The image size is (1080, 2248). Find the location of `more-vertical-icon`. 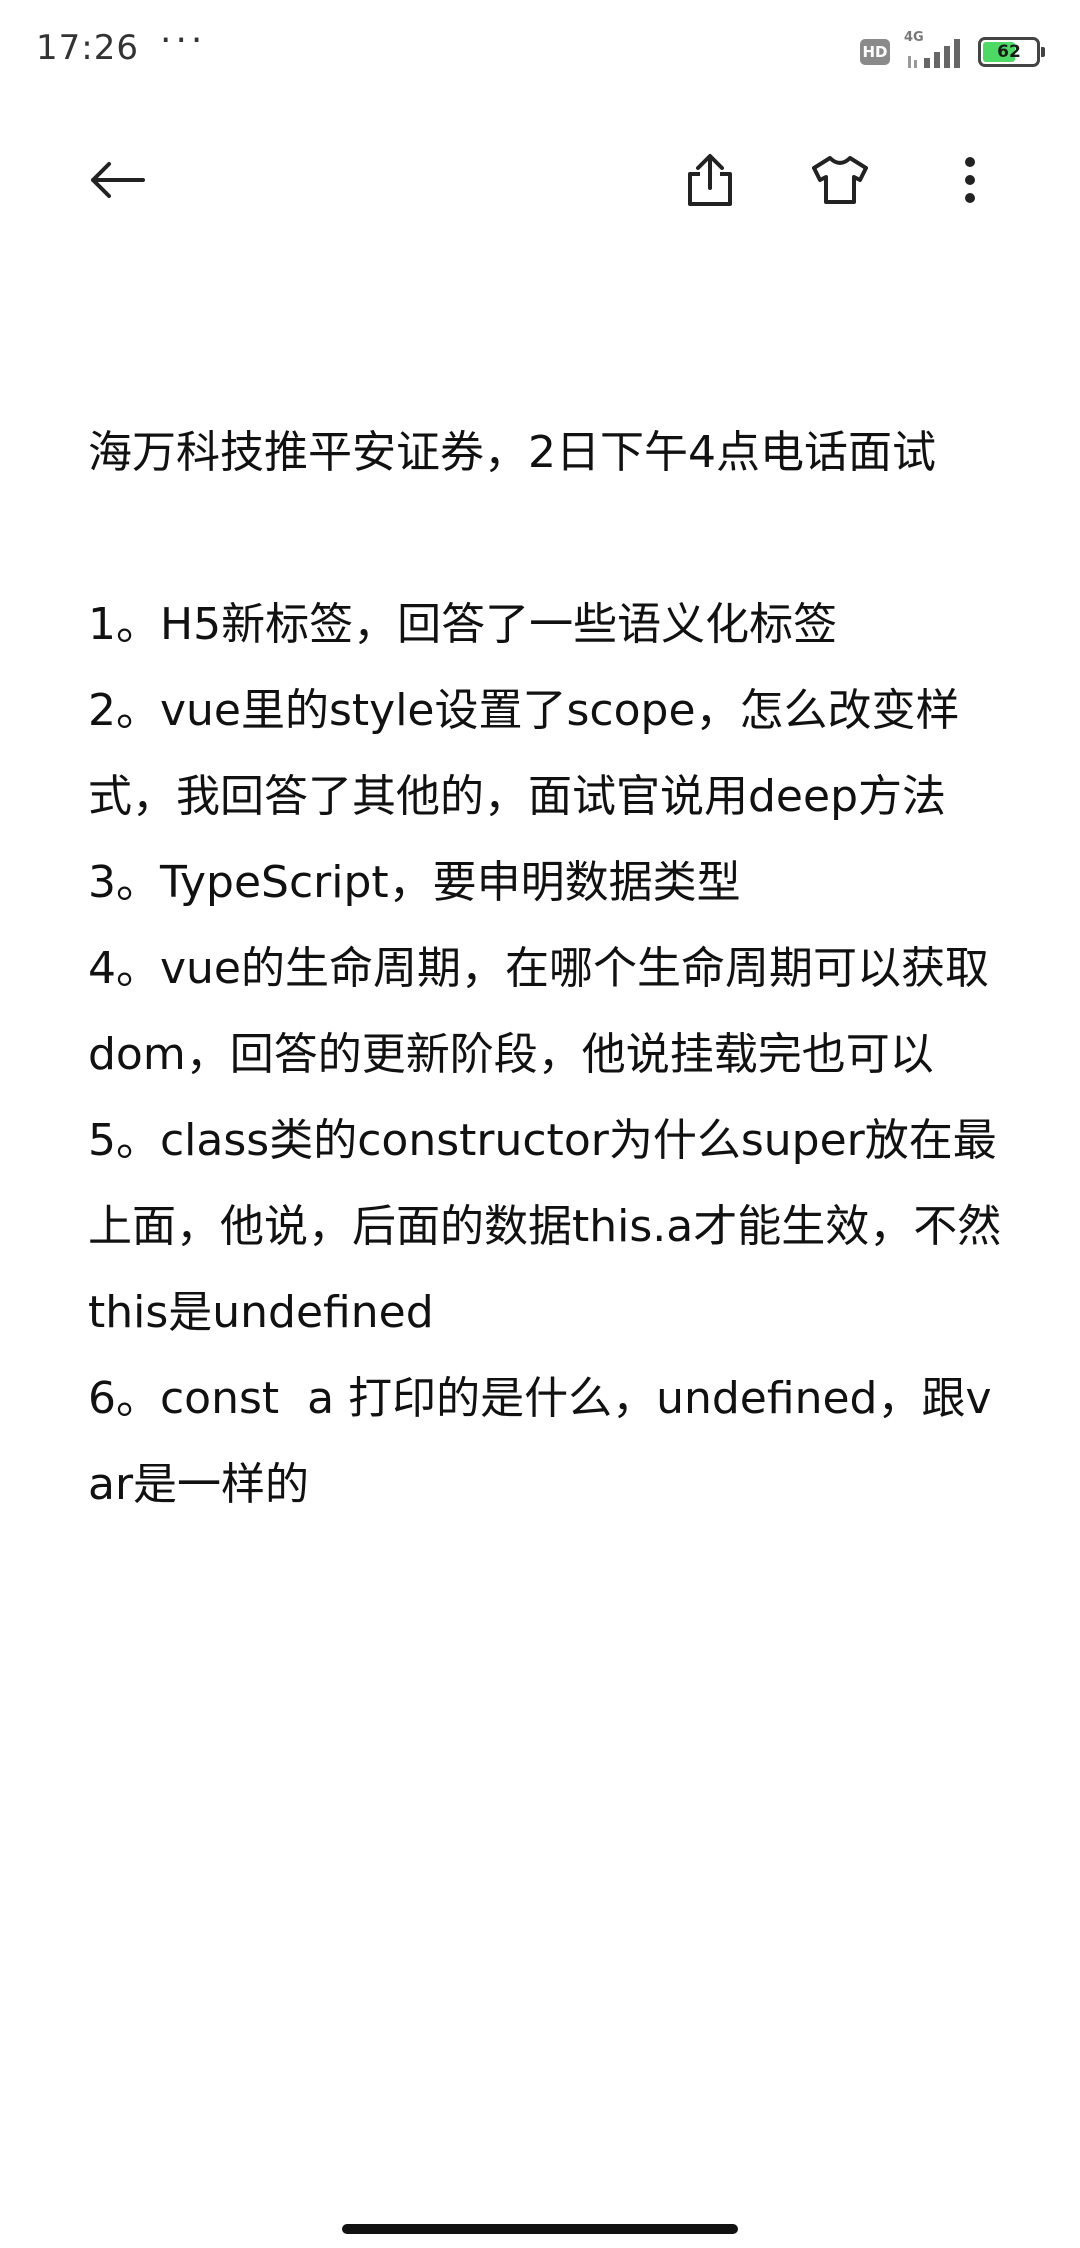

more-vertical-icon is located at coordinates (970, 180).